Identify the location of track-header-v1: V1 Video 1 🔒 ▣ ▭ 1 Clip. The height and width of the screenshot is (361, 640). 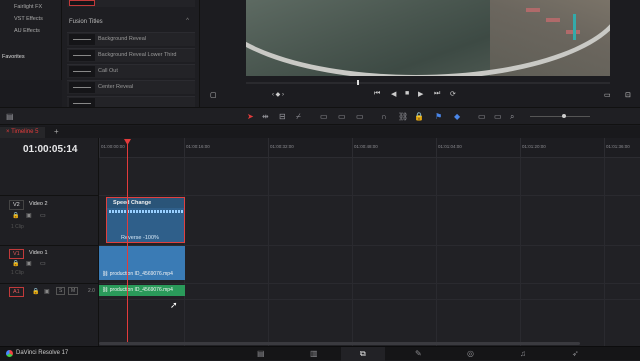
(49, 264).